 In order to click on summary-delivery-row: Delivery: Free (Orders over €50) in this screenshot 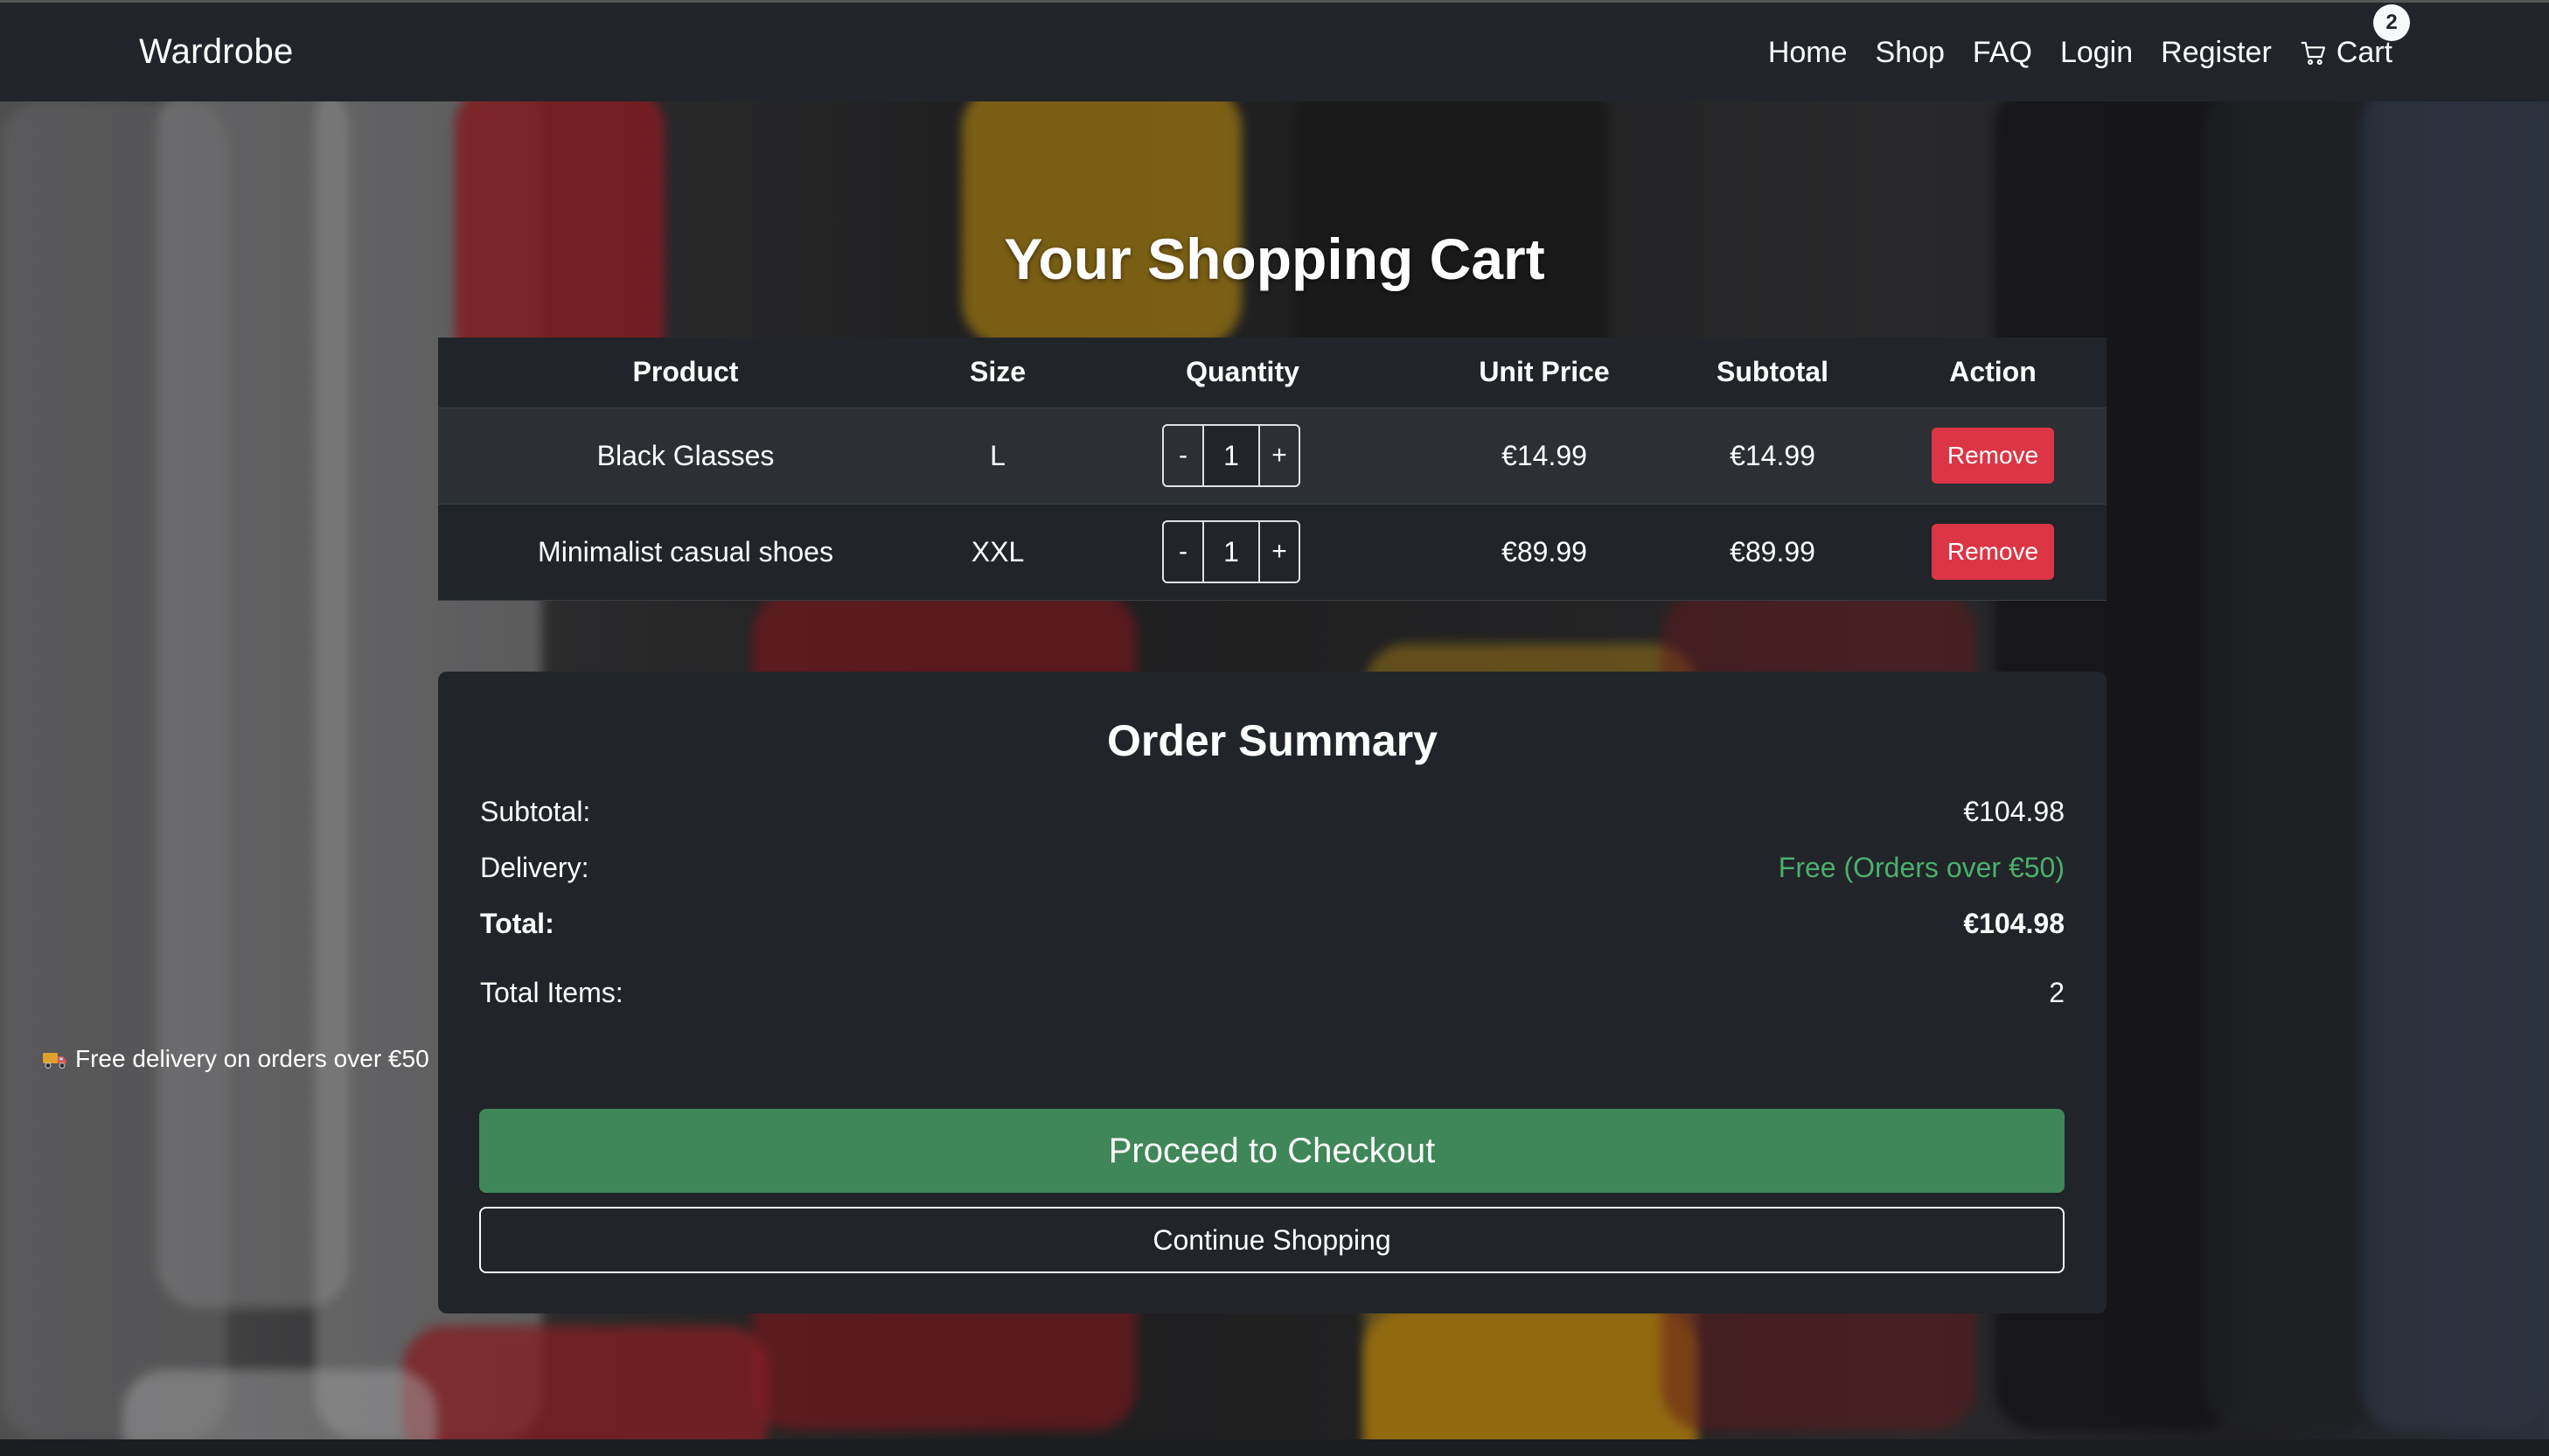, I will do `click(1272, 868)`.